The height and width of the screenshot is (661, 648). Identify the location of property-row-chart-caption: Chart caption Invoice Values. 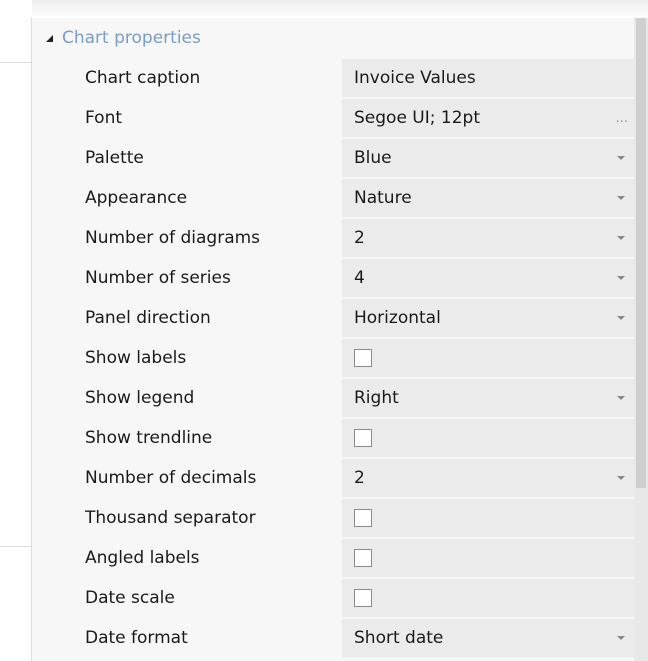
(333, 78).